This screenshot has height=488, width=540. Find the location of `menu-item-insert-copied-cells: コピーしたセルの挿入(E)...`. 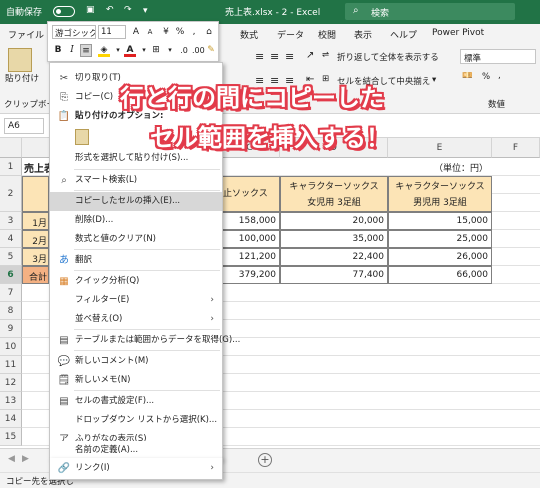

menu-item-insert-copied-cells: コピーしたセルの挿入(E)... is located at coordinates (136, 201).